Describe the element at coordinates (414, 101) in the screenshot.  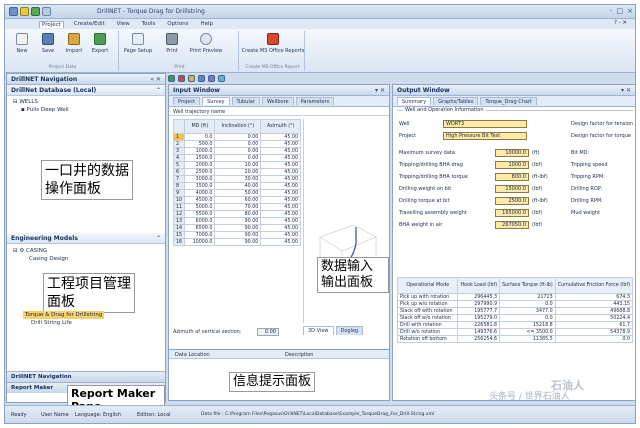
I see `tab-summary: Summary` at that location.